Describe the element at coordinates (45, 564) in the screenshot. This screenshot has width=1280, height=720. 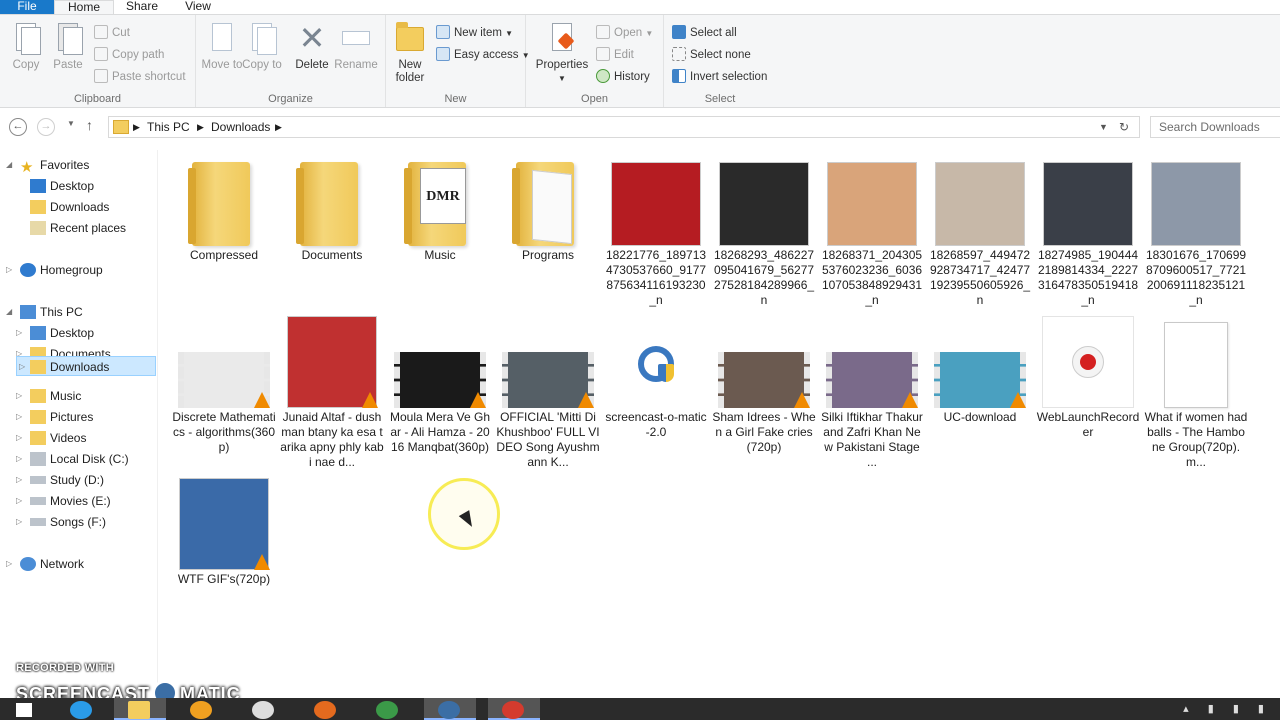
I see `nav-network: ▷ Network` at that location.